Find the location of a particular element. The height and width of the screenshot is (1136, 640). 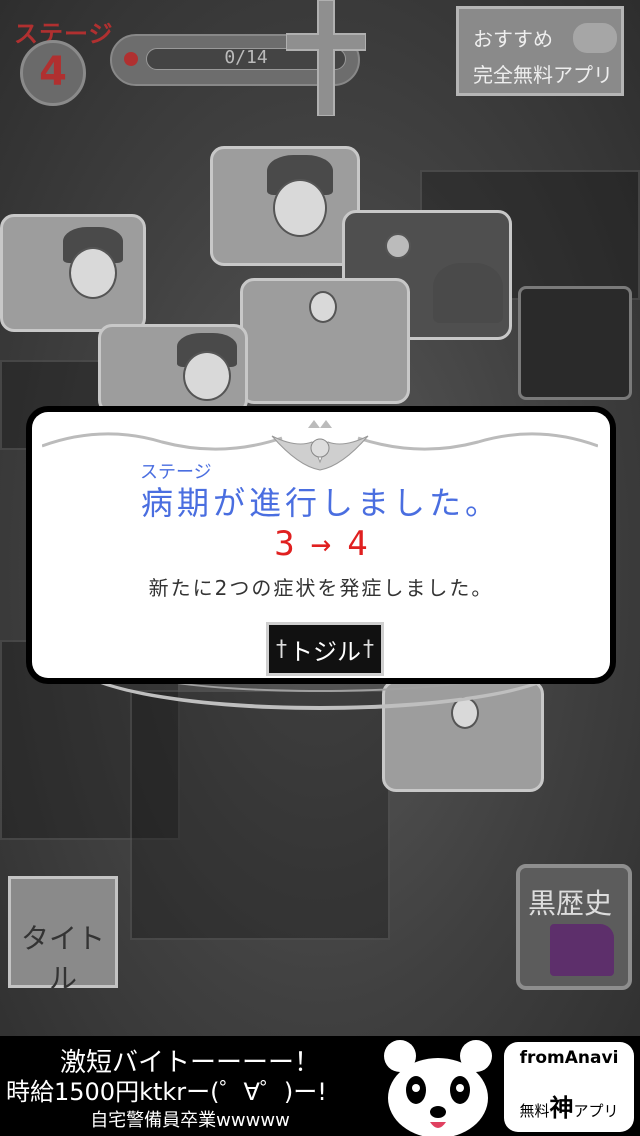

stage-change: 3 → 4 is located at coordinates (321, 544).